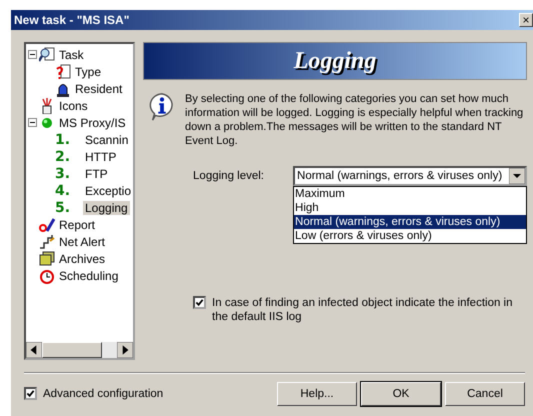  What do you see at coordinates (47, 242) in the screenshot?
I see `signal-line-icon` at bounding box center [47, 242].